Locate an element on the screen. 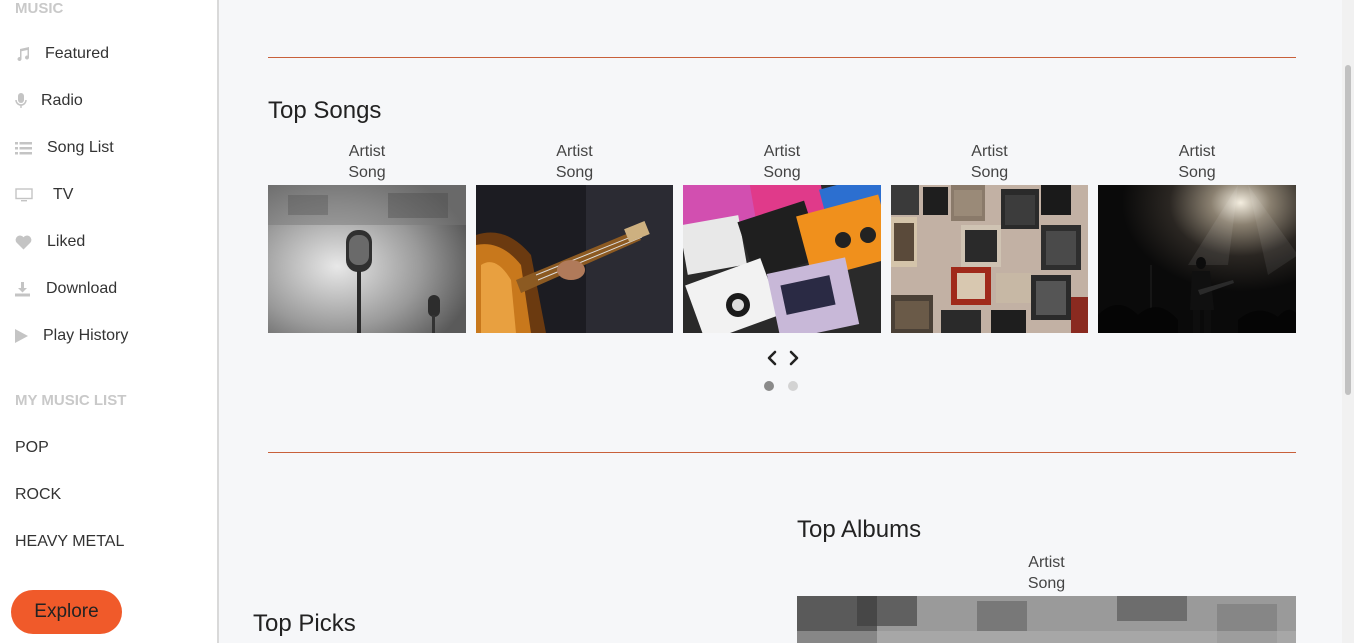 Image resolution: width=1354 pixels, height=643 pixels. sidebar-item-play-history: Play History is located at coordinates (71, 336).